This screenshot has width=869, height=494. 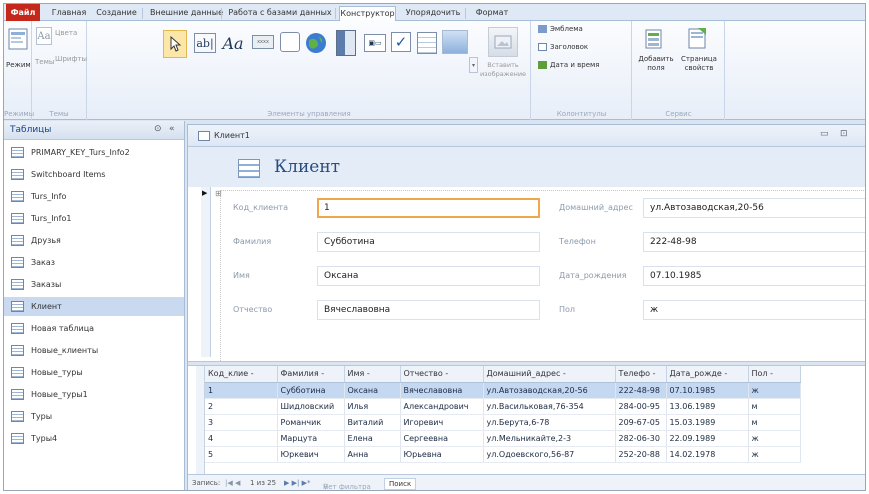 What do you see at coordinates (94, 174) in the screenshot?
I see `nav-item: Switchboard Items` at bounding box center [94, 174].